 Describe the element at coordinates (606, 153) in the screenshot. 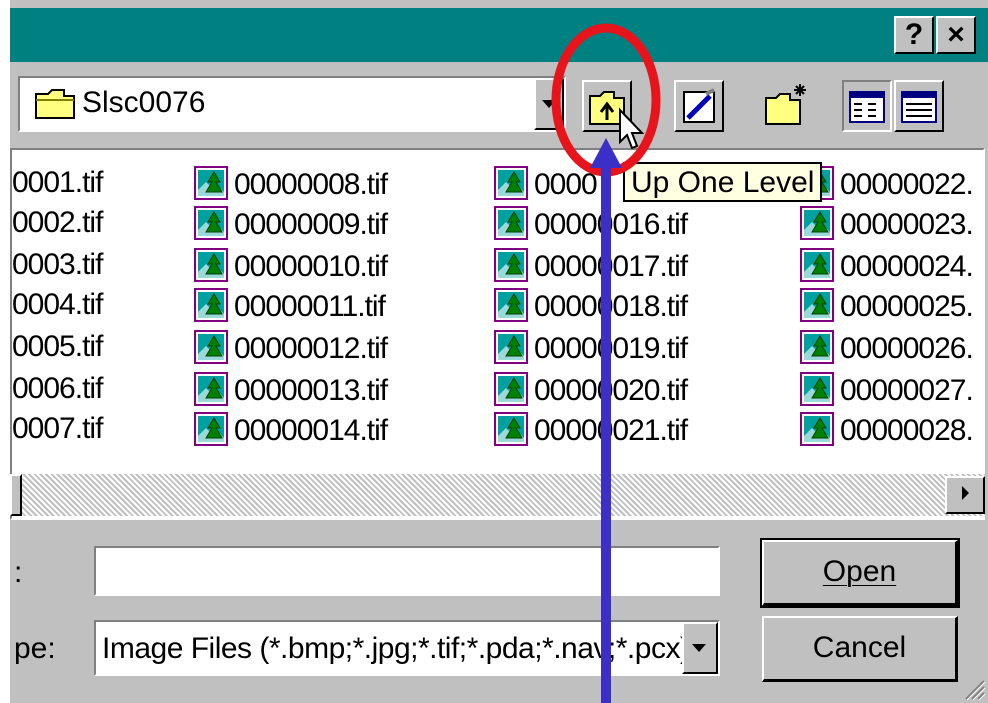

I see `pointer-arrow-head` at that location.